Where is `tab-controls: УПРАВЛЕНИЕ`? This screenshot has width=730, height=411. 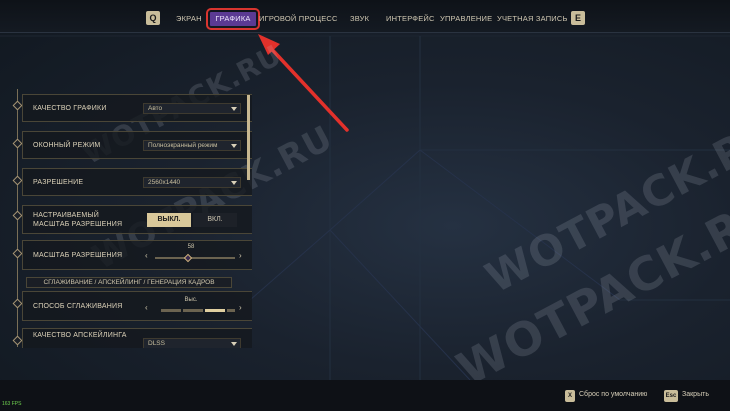
tab-controls: УПРАВЛЕНИЕ is located at coordinates (466, 19).